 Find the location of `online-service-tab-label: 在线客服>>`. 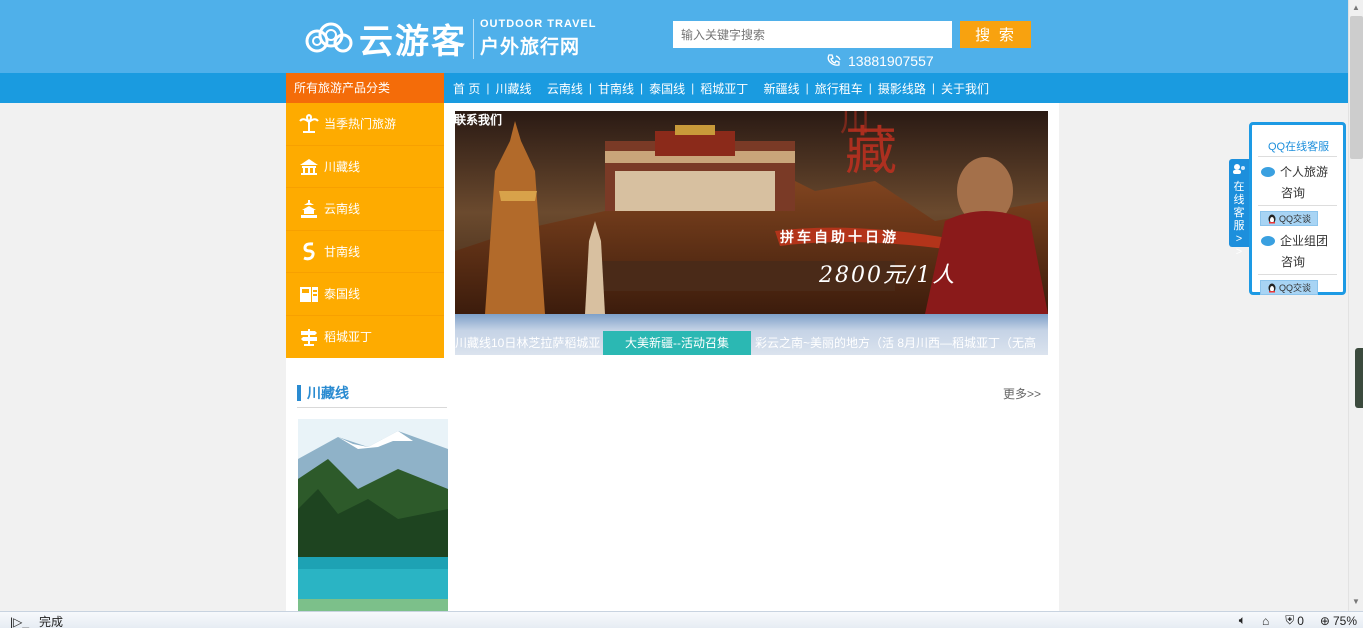

online-service-tab-label: 在线客服>> is located at coordinates (1239, 219).